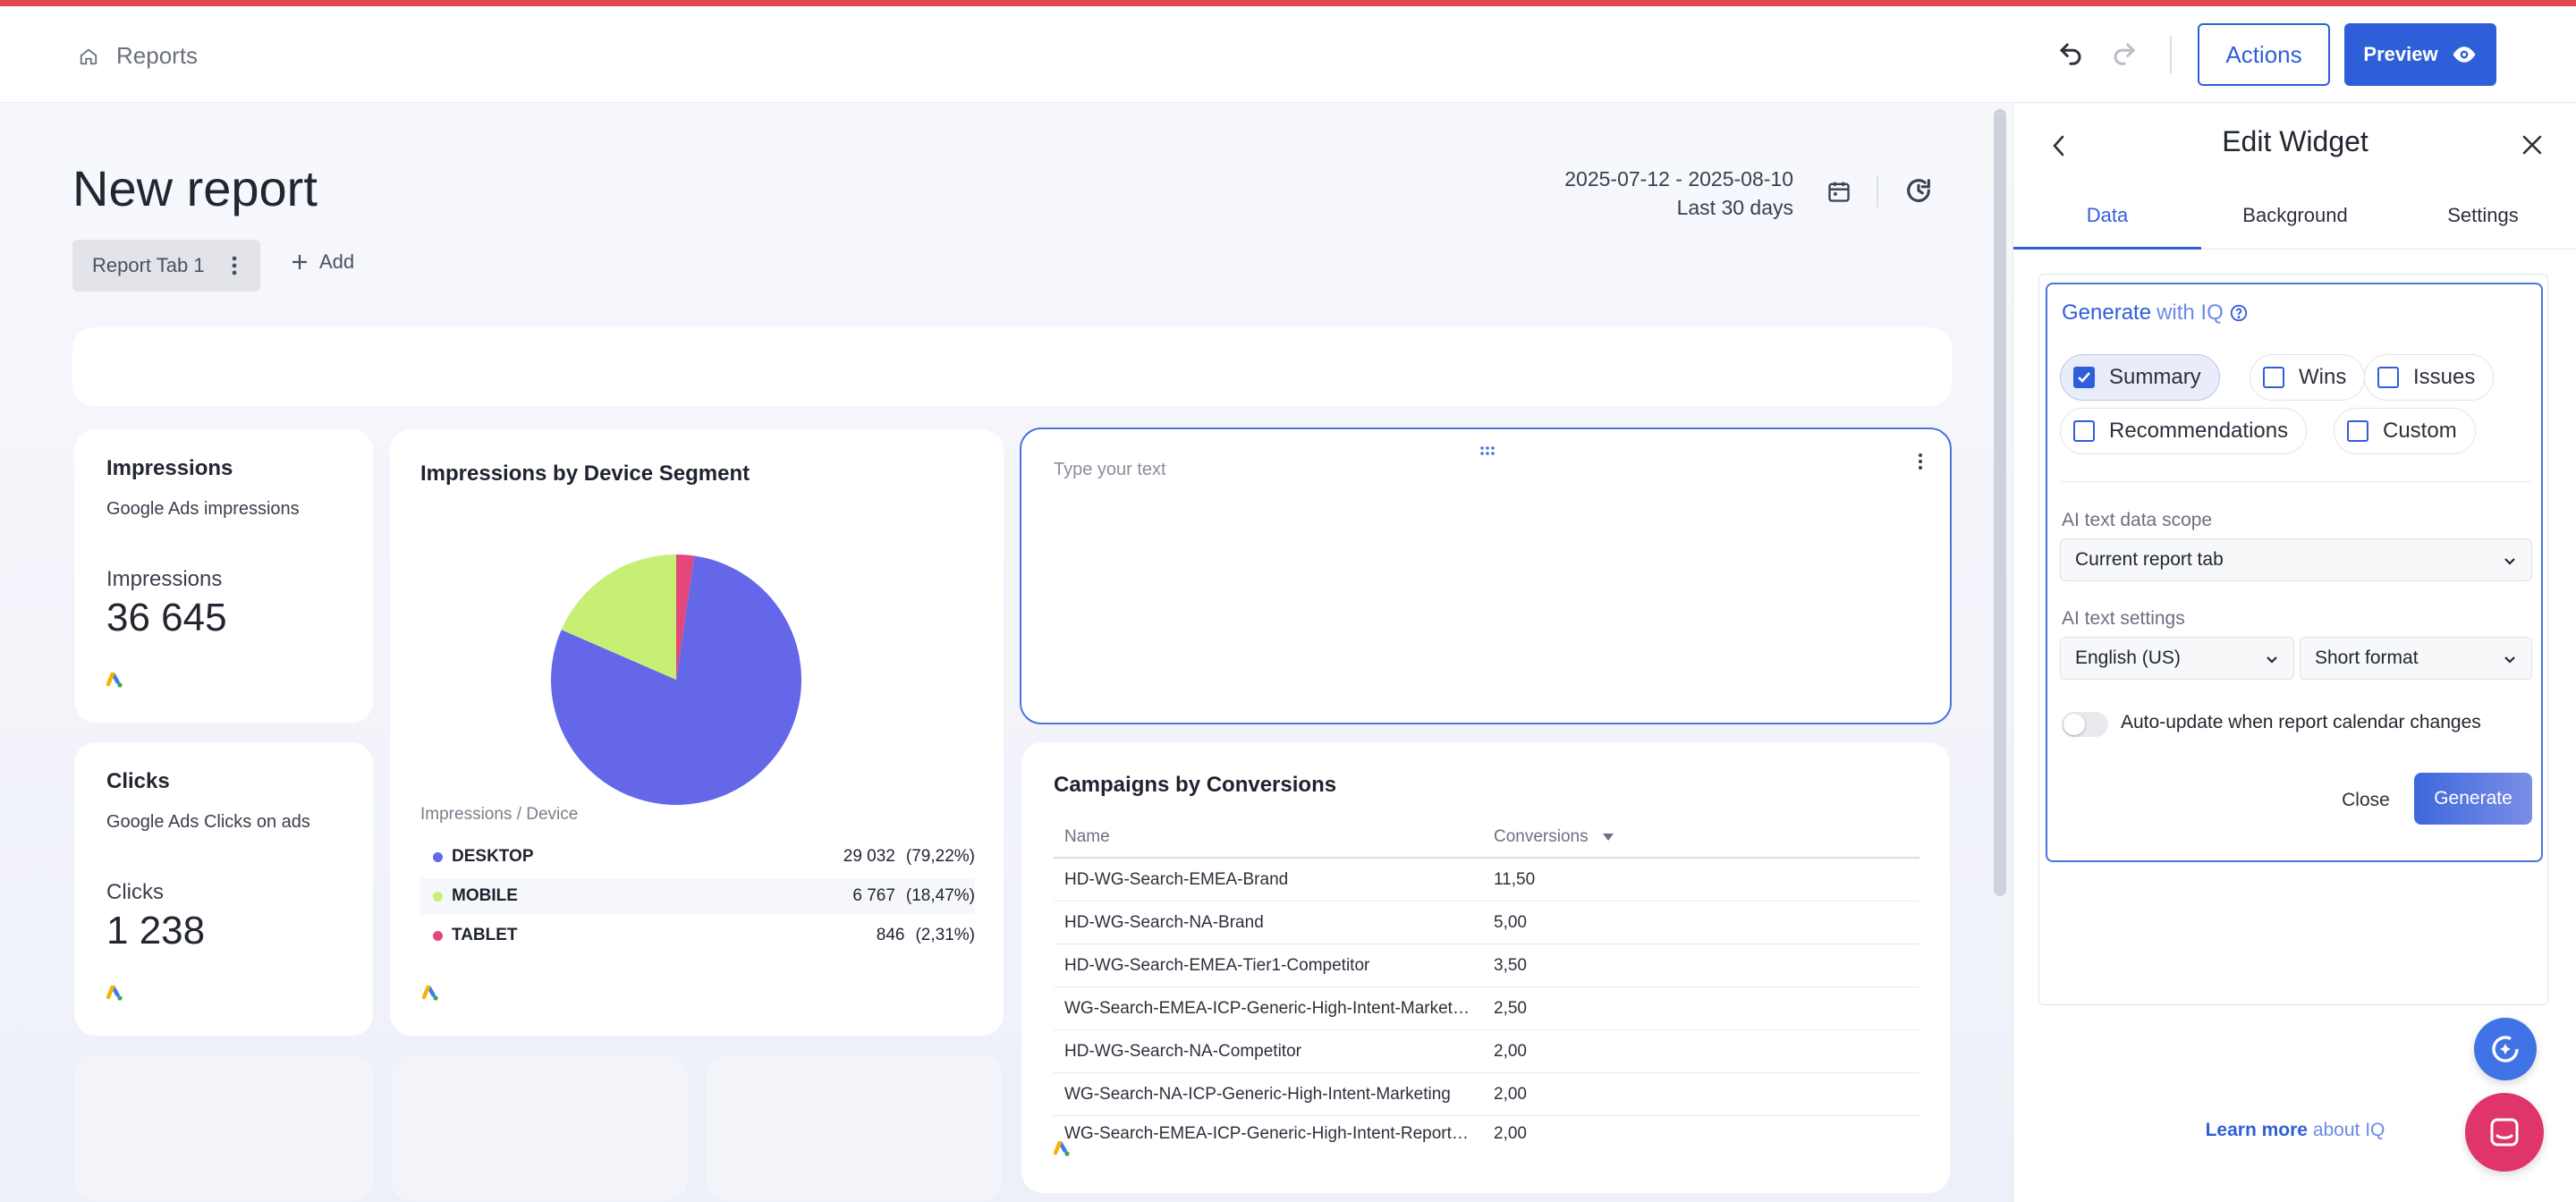  Describe the element at coordinates (1486, 1051) in the screenshot. I see `table-row: HD-WG-Search-NA-Competitor 2,00` at that location.